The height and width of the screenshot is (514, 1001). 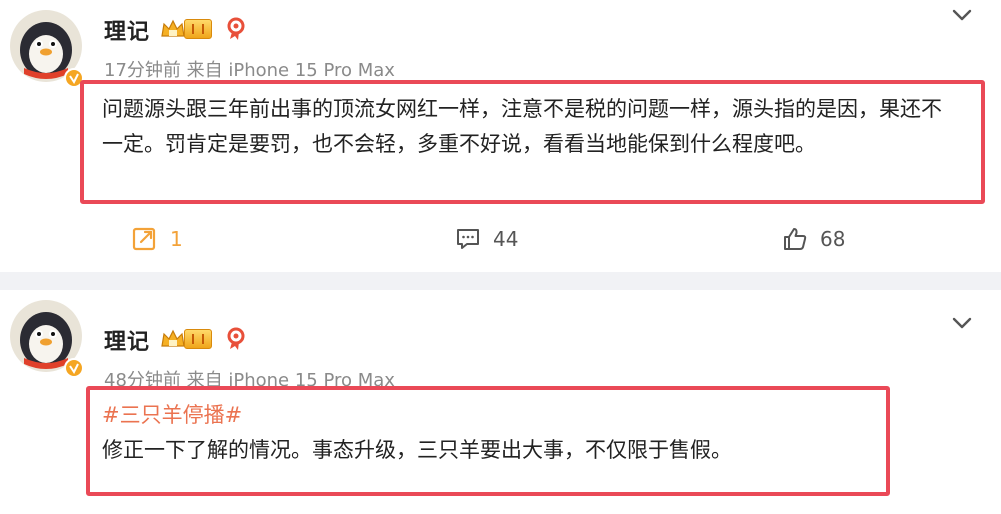 What do you see at coordinates (144, 239) in the screenshot?
I see `repost-icon` at bounding box center [144, 239].